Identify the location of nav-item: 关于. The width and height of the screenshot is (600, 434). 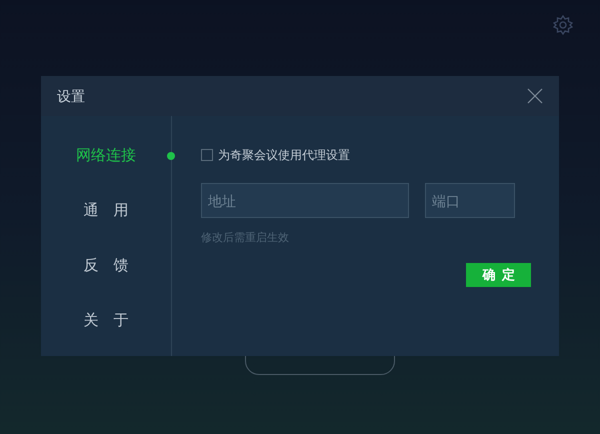
(106, 321).